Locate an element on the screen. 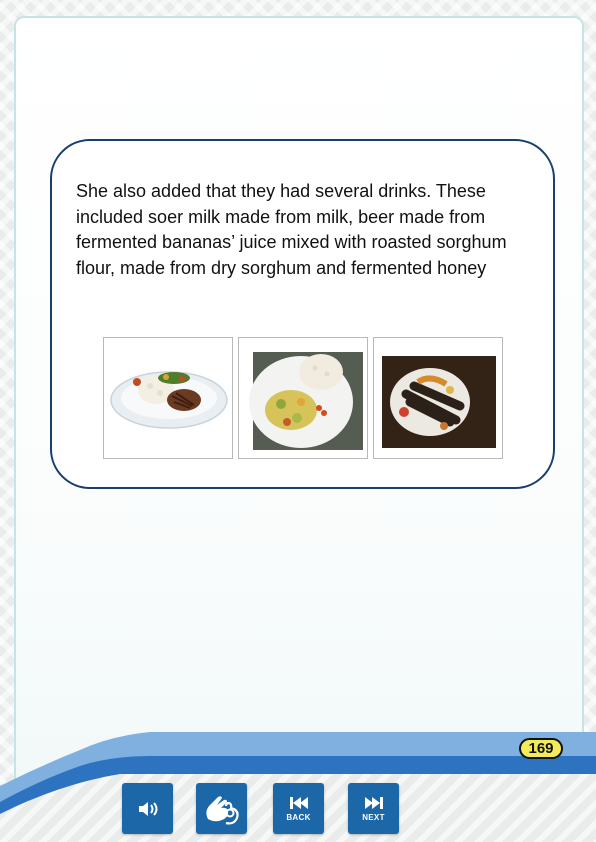  audio-button is located at coordinates (147, 808).